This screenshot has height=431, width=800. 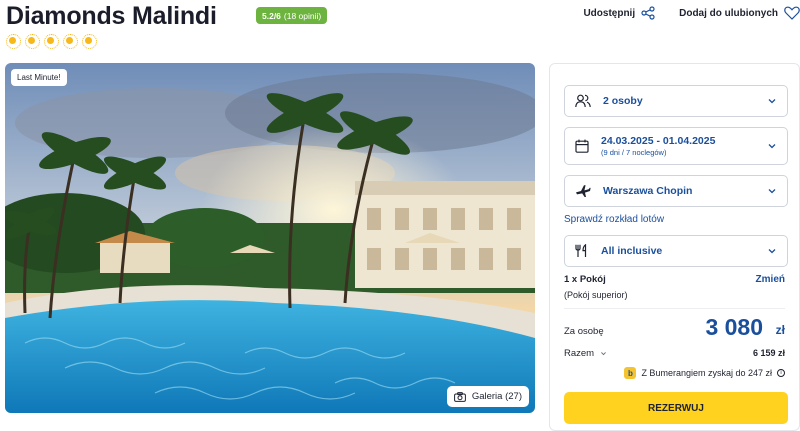 What do you see at coordinates (676, 251) in the screenshot?
I see `board-select: All inclusive` at bounding box center [676, 251].